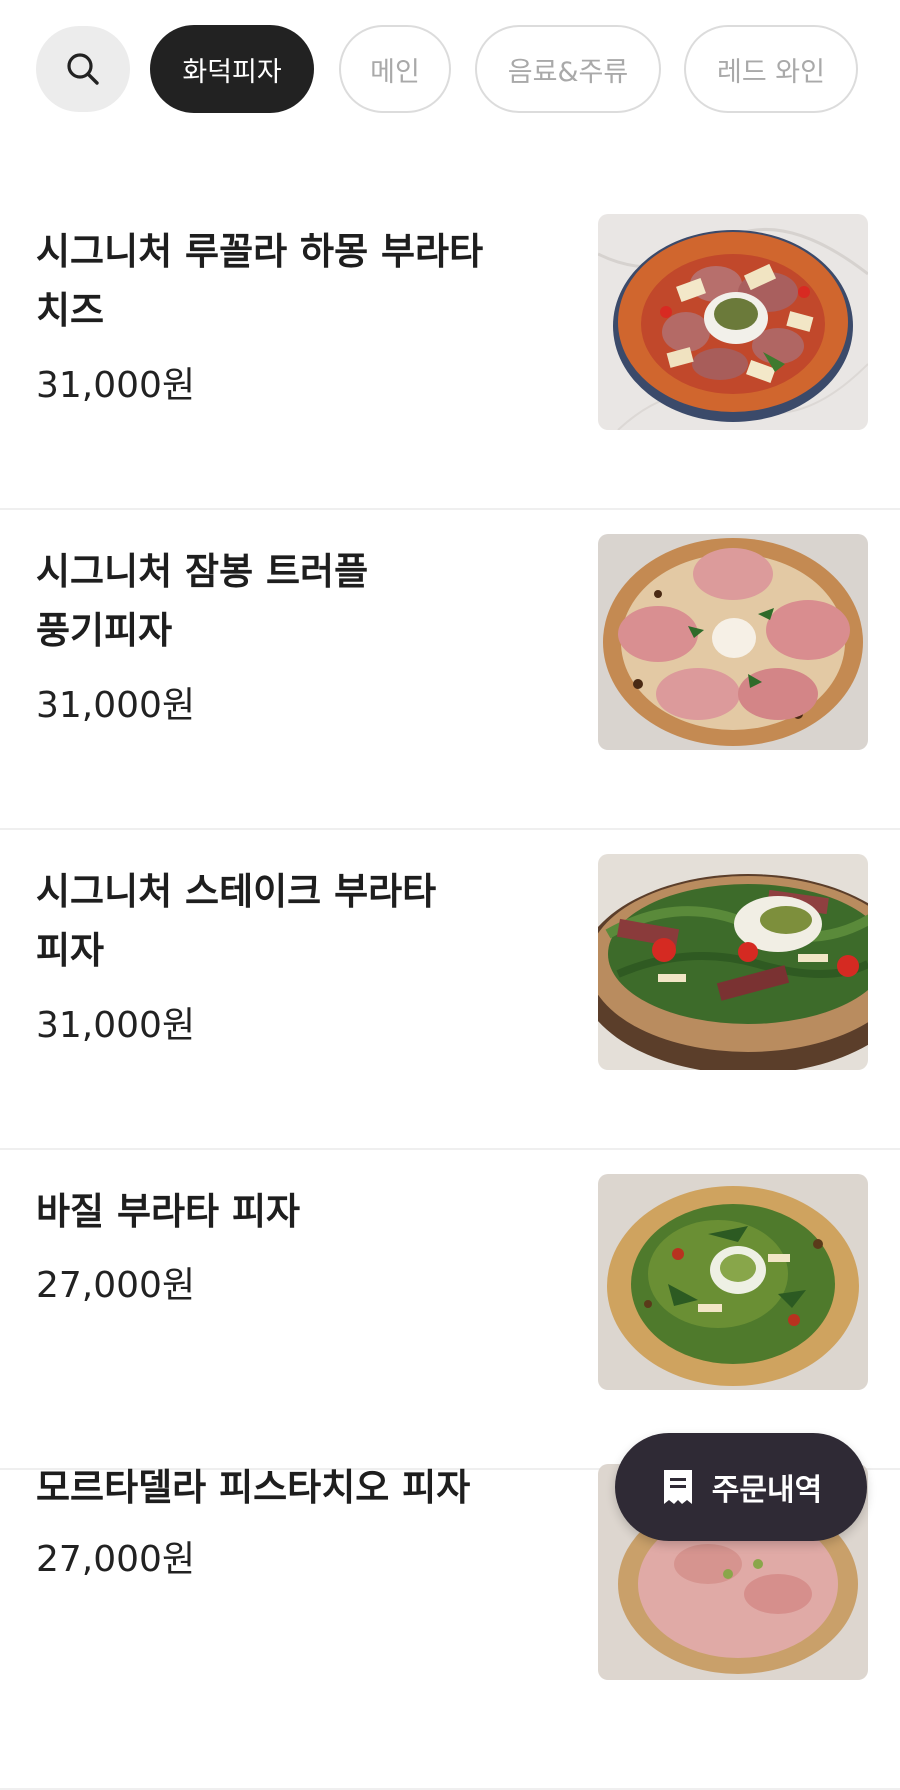  Describe the element at coordinates (733, 642) in the screenshot. I see `pizza-jambon-truffle-photo` at that location.